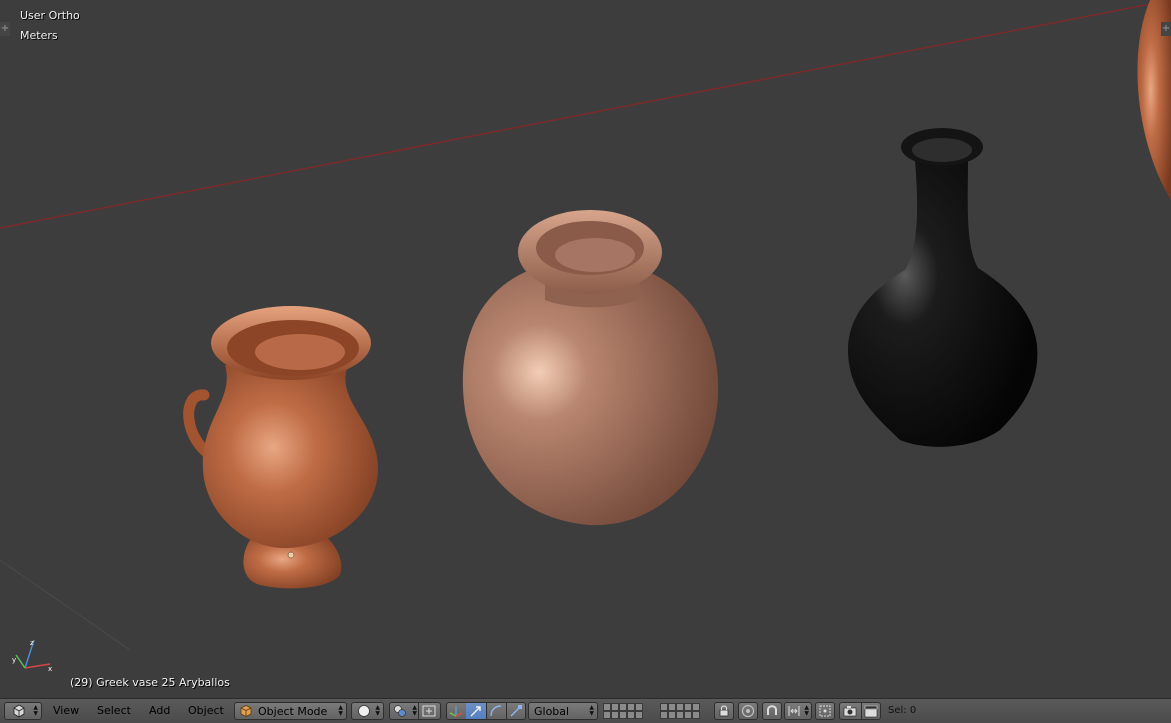 The image size is (1171, 723). What do you see at coordinates (159, 711) in the screenshot?
I see `menu-add: Add` at bounding box center [159, 711].